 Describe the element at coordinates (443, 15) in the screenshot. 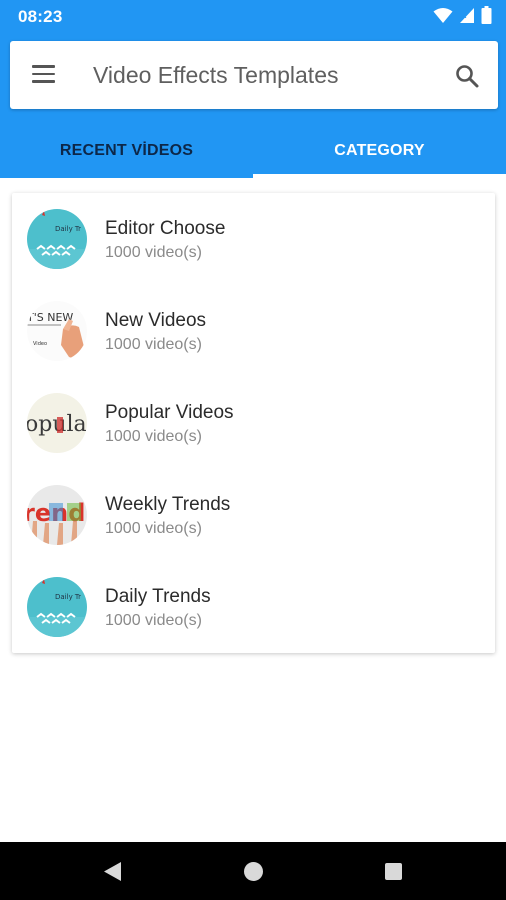

I see `wifi-icon` at that location.